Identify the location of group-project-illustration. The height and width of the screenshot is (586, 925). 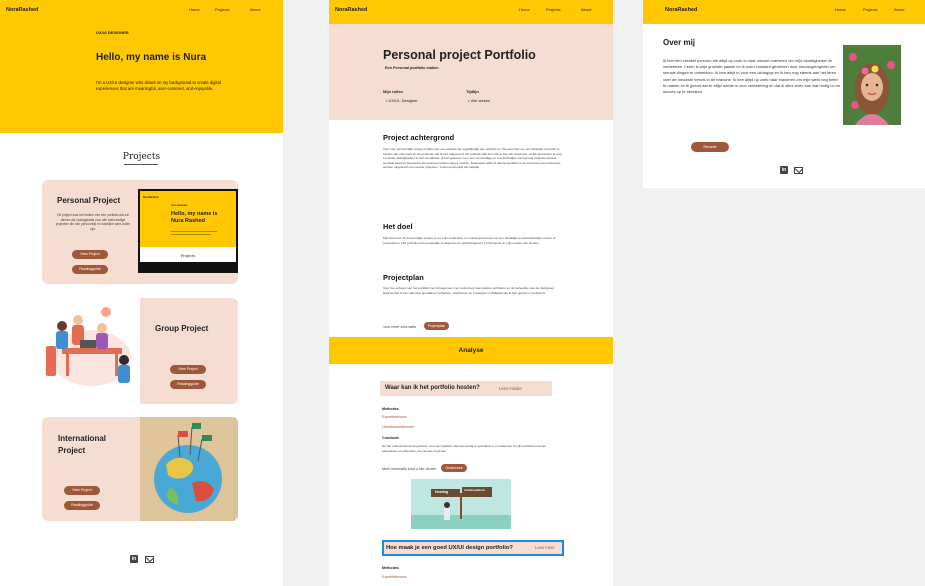
(91, 351).